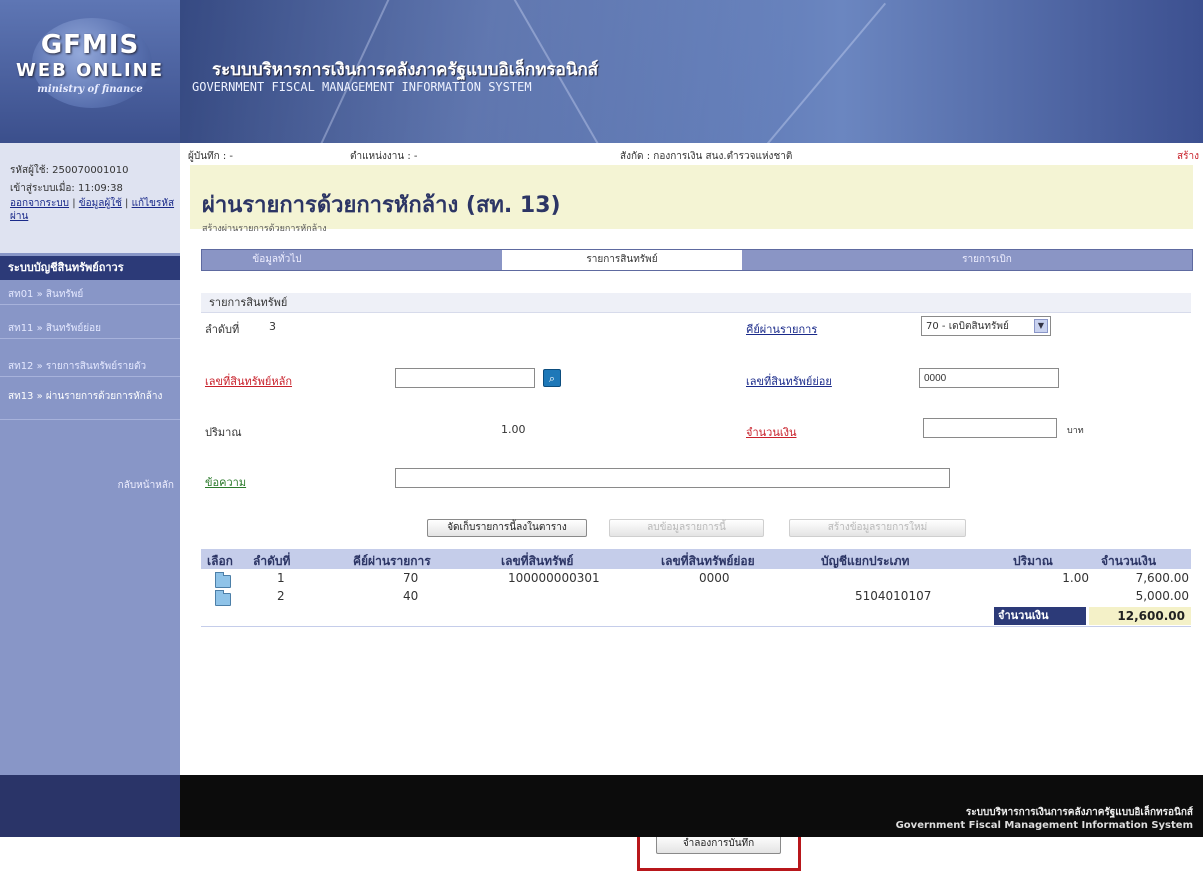  I want to click on posting-key-label: คีย์ผ่านรายการ, so click(781, 329).